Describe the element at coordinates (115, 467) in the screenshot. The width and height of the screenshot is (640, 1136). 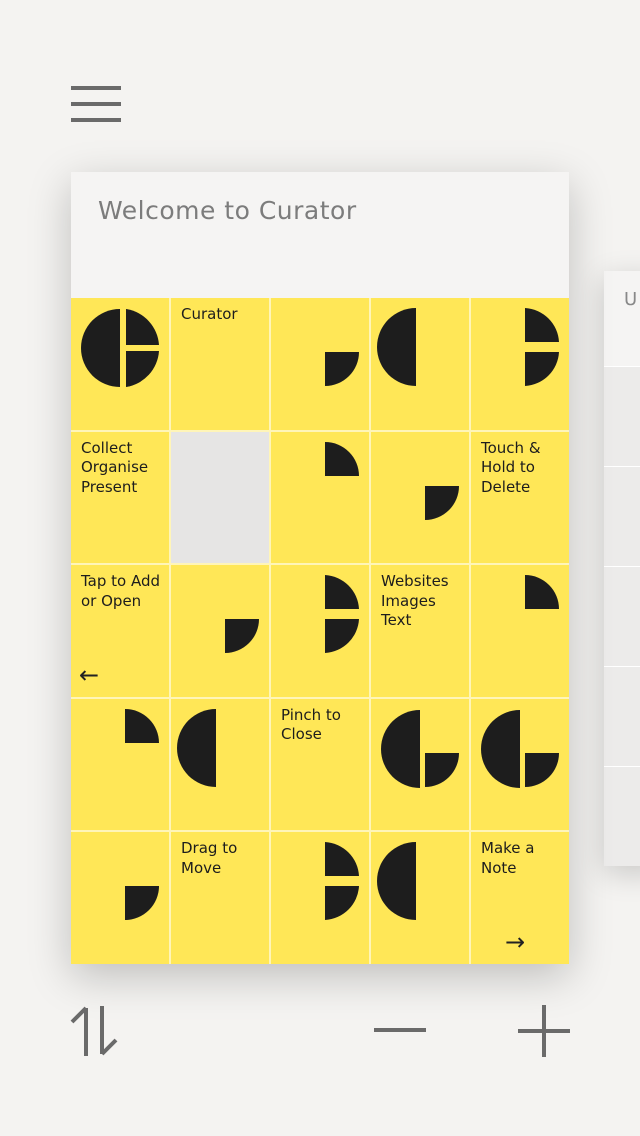
I see `tile-label: Collect Organise Present` at that location.